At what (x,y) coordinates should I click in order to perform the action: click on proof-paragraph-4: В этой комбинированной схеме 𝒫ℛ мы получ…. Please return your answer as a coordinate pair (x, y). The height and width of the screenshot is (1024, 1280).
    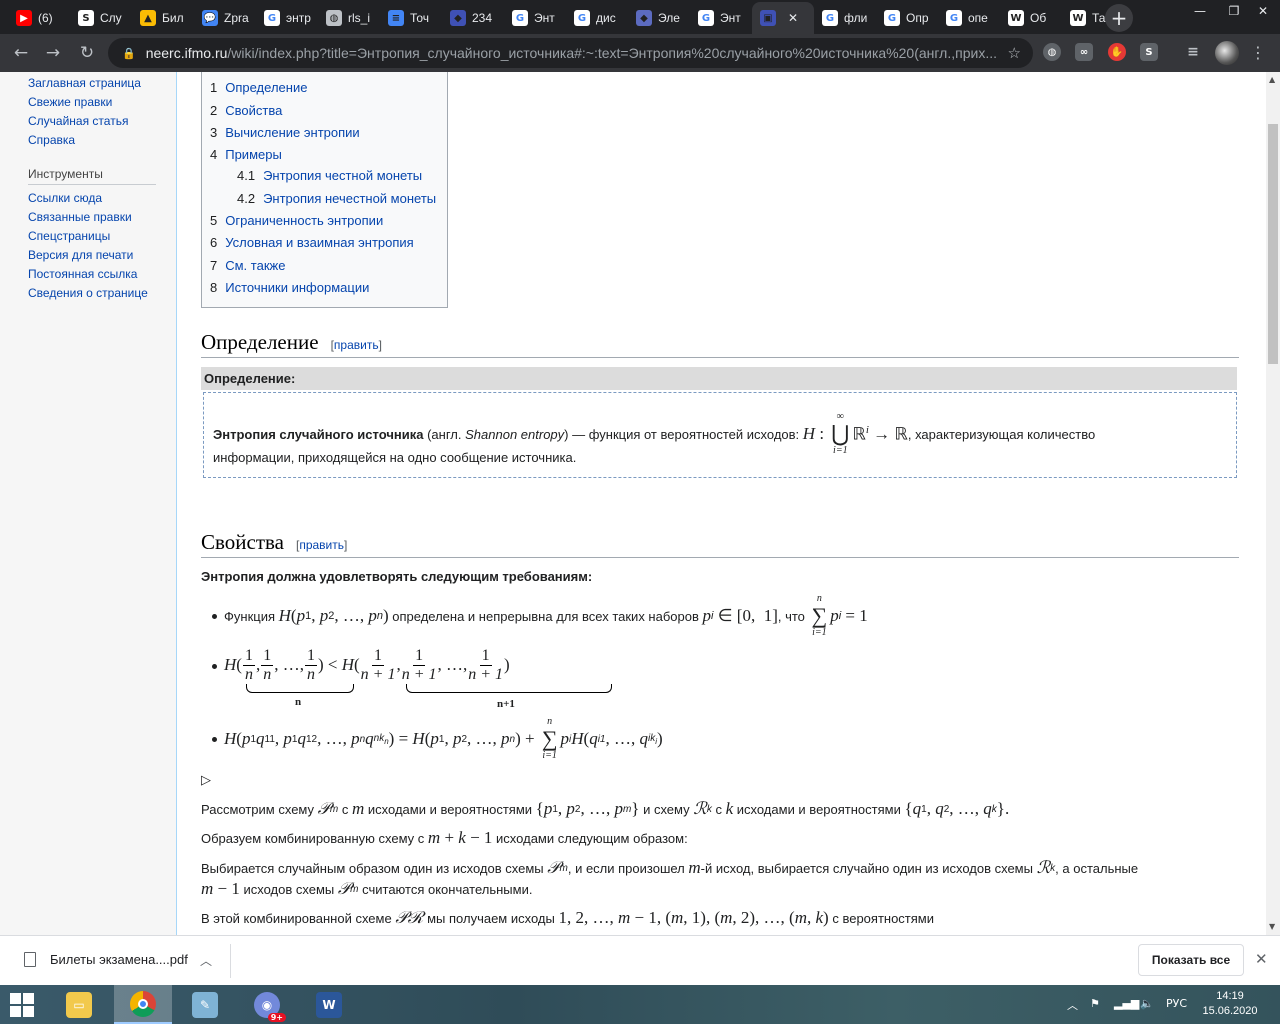
    Looking at the image, I should click on (568, 917).